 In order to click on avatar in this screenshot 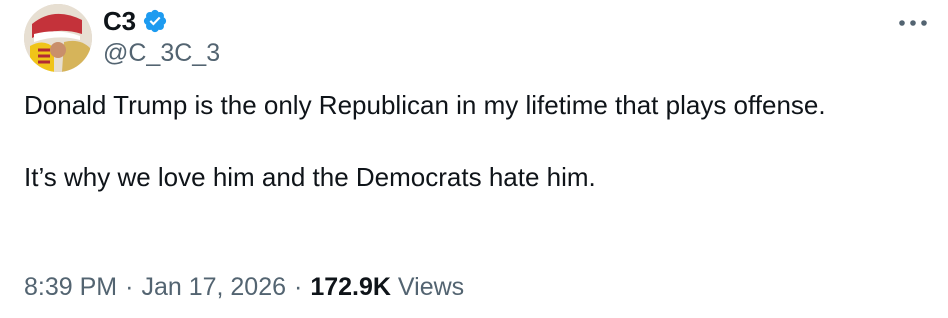, I will do `click(58, 38)`.